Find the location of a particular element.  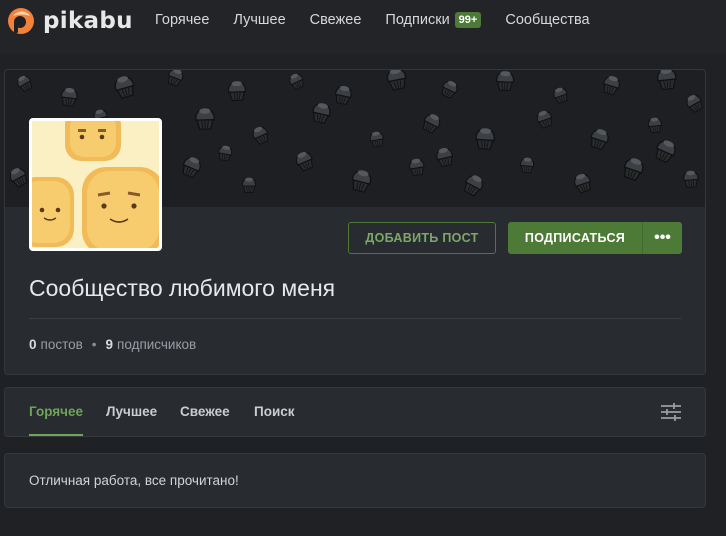

nav-subscriptions: Подписки 99+ is located at coordinates (433, 20).